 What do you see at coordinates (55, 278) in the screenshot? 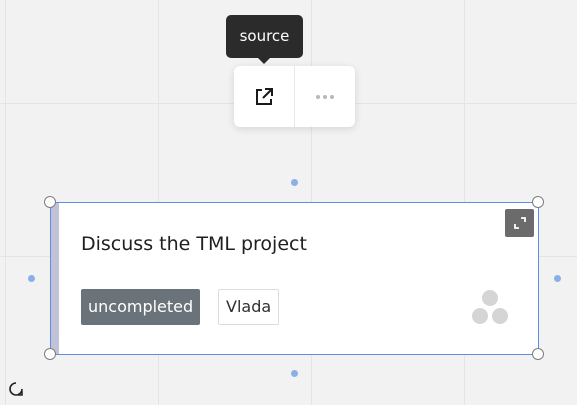
I see `card-status-stripe` at bounding box center [55, 278].